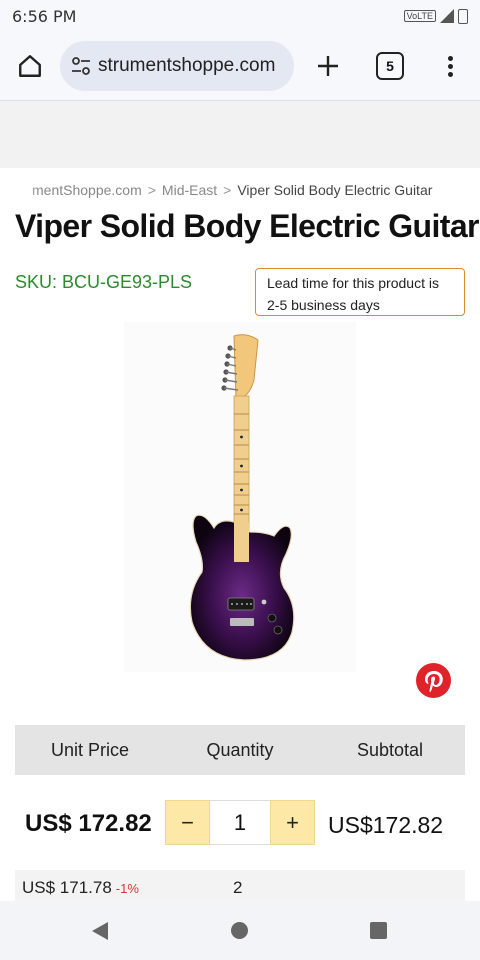 This screenshot has height=960, width=480. Describe the element at coordinates (88, 823) in the screenshot. I see `unit-price: US$ 172.82` at that location.